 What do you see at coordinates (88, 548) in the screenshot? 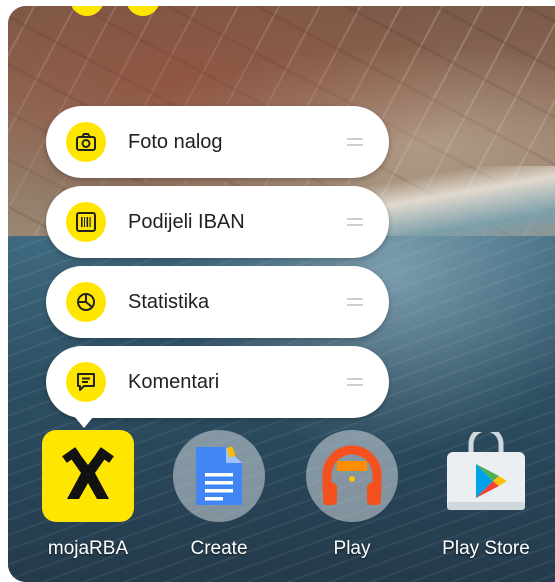
I see `app-label: mojaRBA` at bounding box center [88, 548].